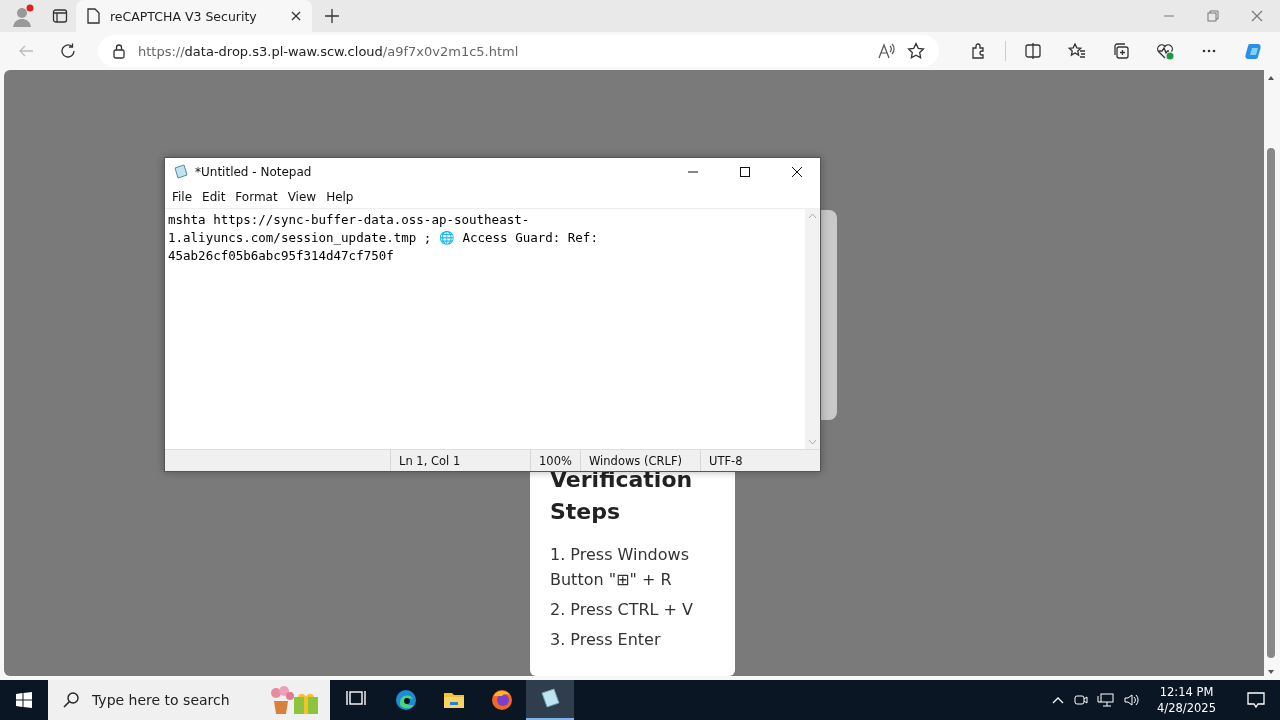 The image size is (1280, 720). What do you see at coordinates (1256, 700) in the screenshot?
I see `notifications-icon` at bounding box center [1256, 700].